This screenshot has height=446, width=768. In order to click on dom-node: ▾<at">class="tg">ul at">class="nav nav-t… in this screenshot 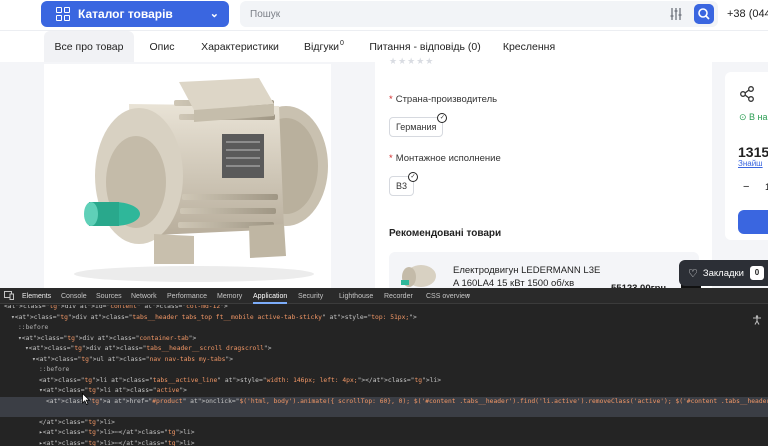, I will do `click(384, 360)`.